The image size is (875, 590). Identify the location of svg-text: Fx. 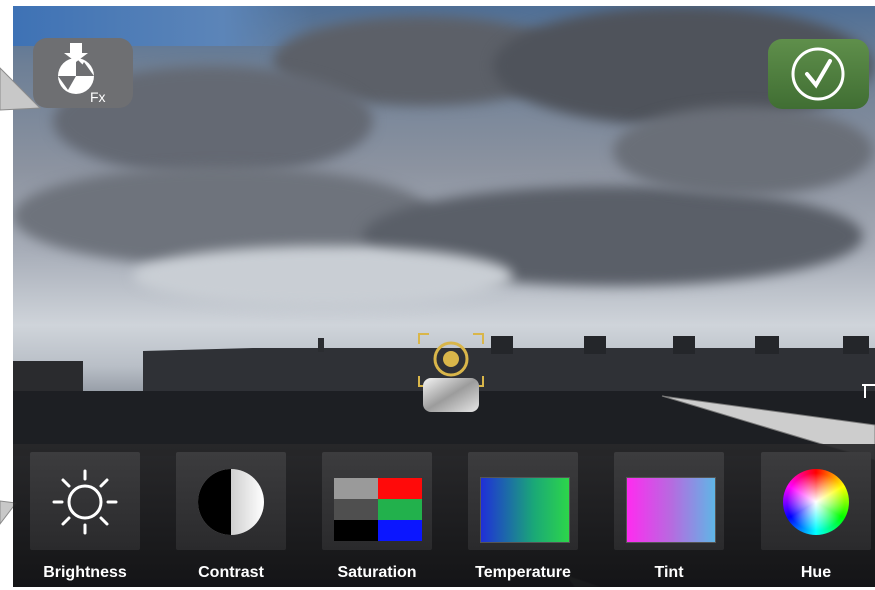
(98, 97).